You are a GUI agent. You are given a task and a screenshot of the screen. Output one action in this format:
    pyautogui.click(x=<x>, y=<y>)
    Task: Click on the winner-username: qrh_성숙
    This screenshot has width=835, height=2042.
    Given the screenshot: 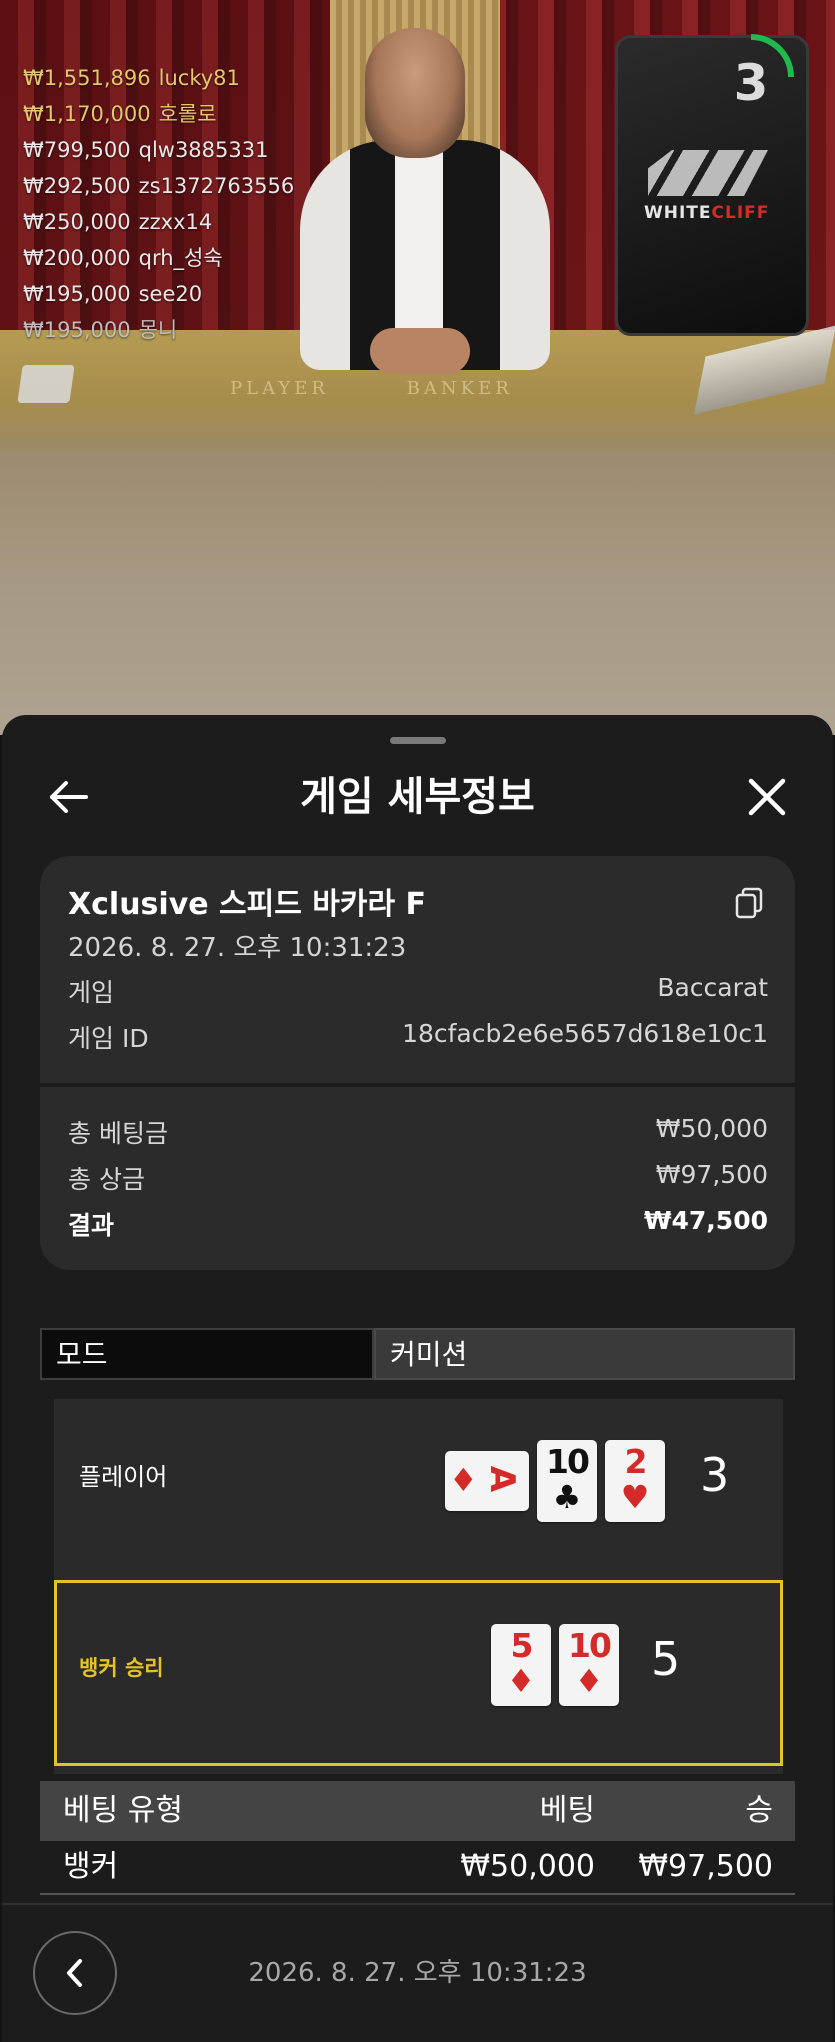 What is the action you would take?
    pyautogui.click(x=180, y=258)
    